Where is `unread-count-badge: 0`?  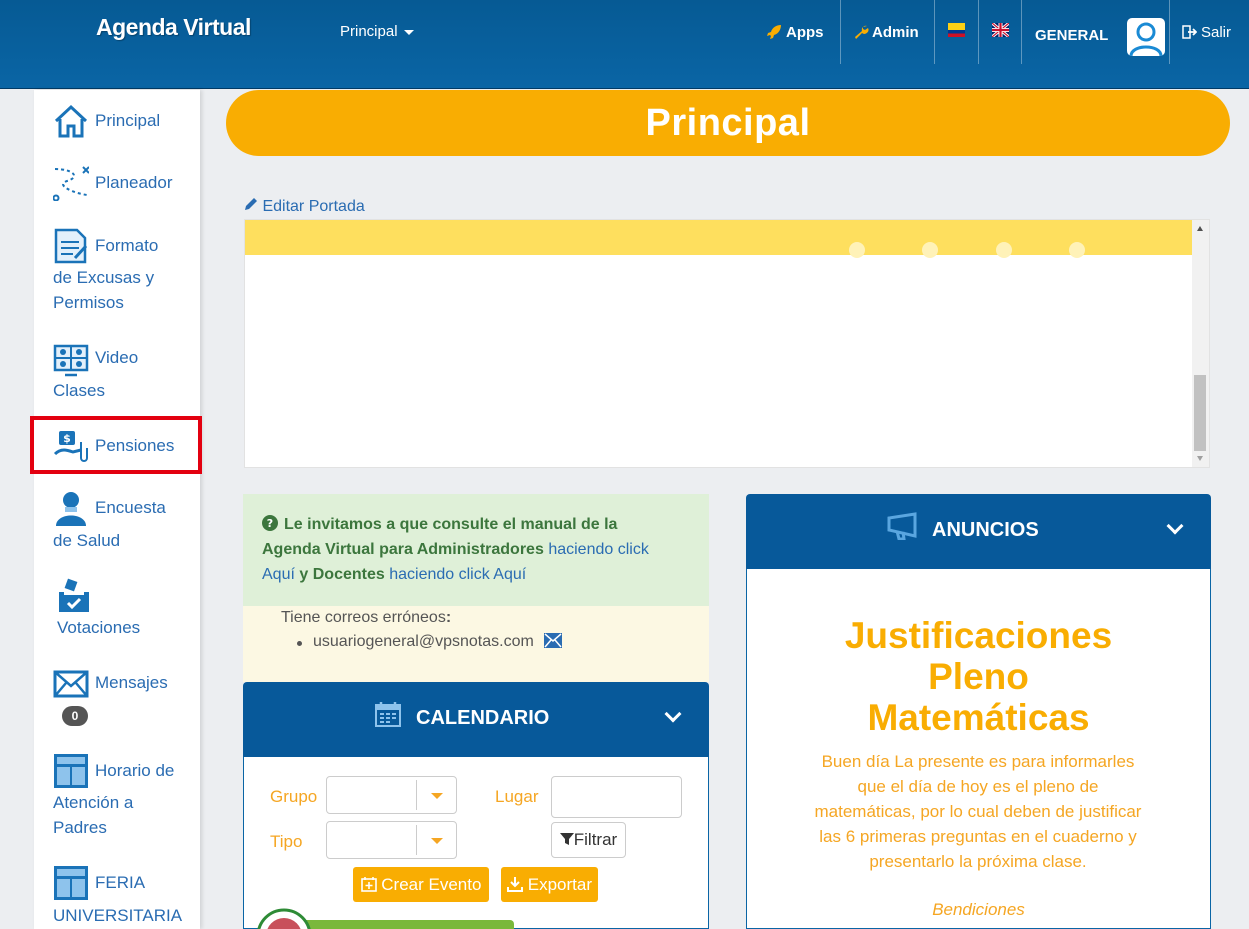 unread-count-badge: 0 is located at coordinates (75, 716).